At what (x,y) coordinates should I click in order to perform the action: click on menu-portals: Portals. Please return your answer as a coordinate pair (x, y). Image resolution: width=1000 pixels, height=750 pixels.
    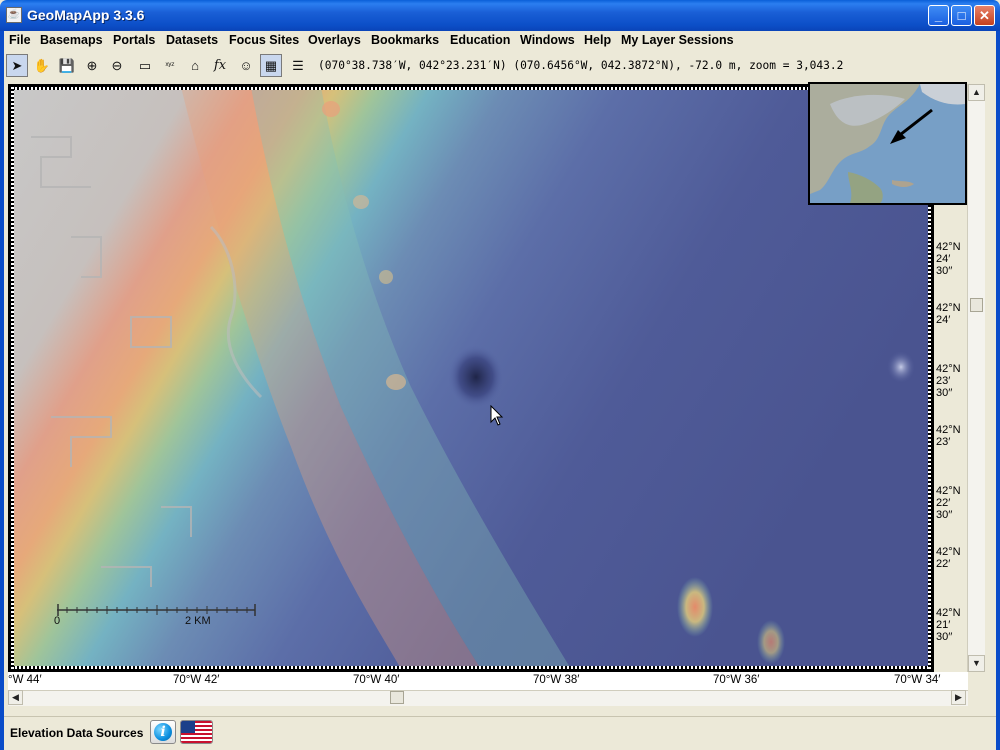
    Looking at the image, I should click on (134, 40).